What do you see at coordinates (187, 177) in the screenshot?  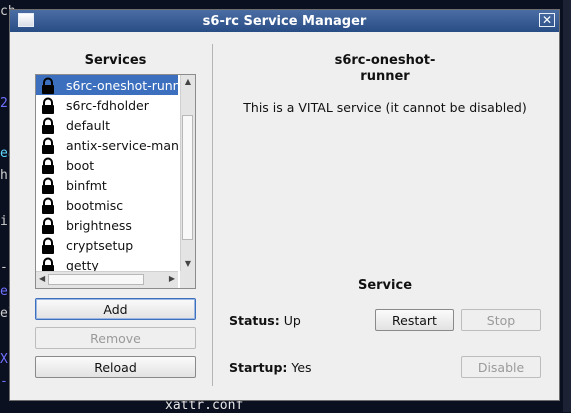 I see `vertical-scroll-thumb` at bounding box center [187, 177].